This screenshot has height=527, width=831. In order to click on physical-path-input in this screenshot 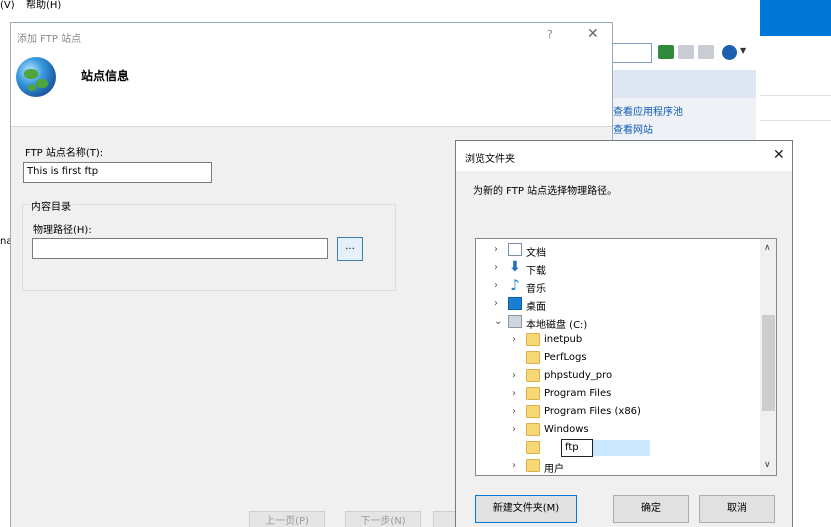, I will do `click(180, 248)`.